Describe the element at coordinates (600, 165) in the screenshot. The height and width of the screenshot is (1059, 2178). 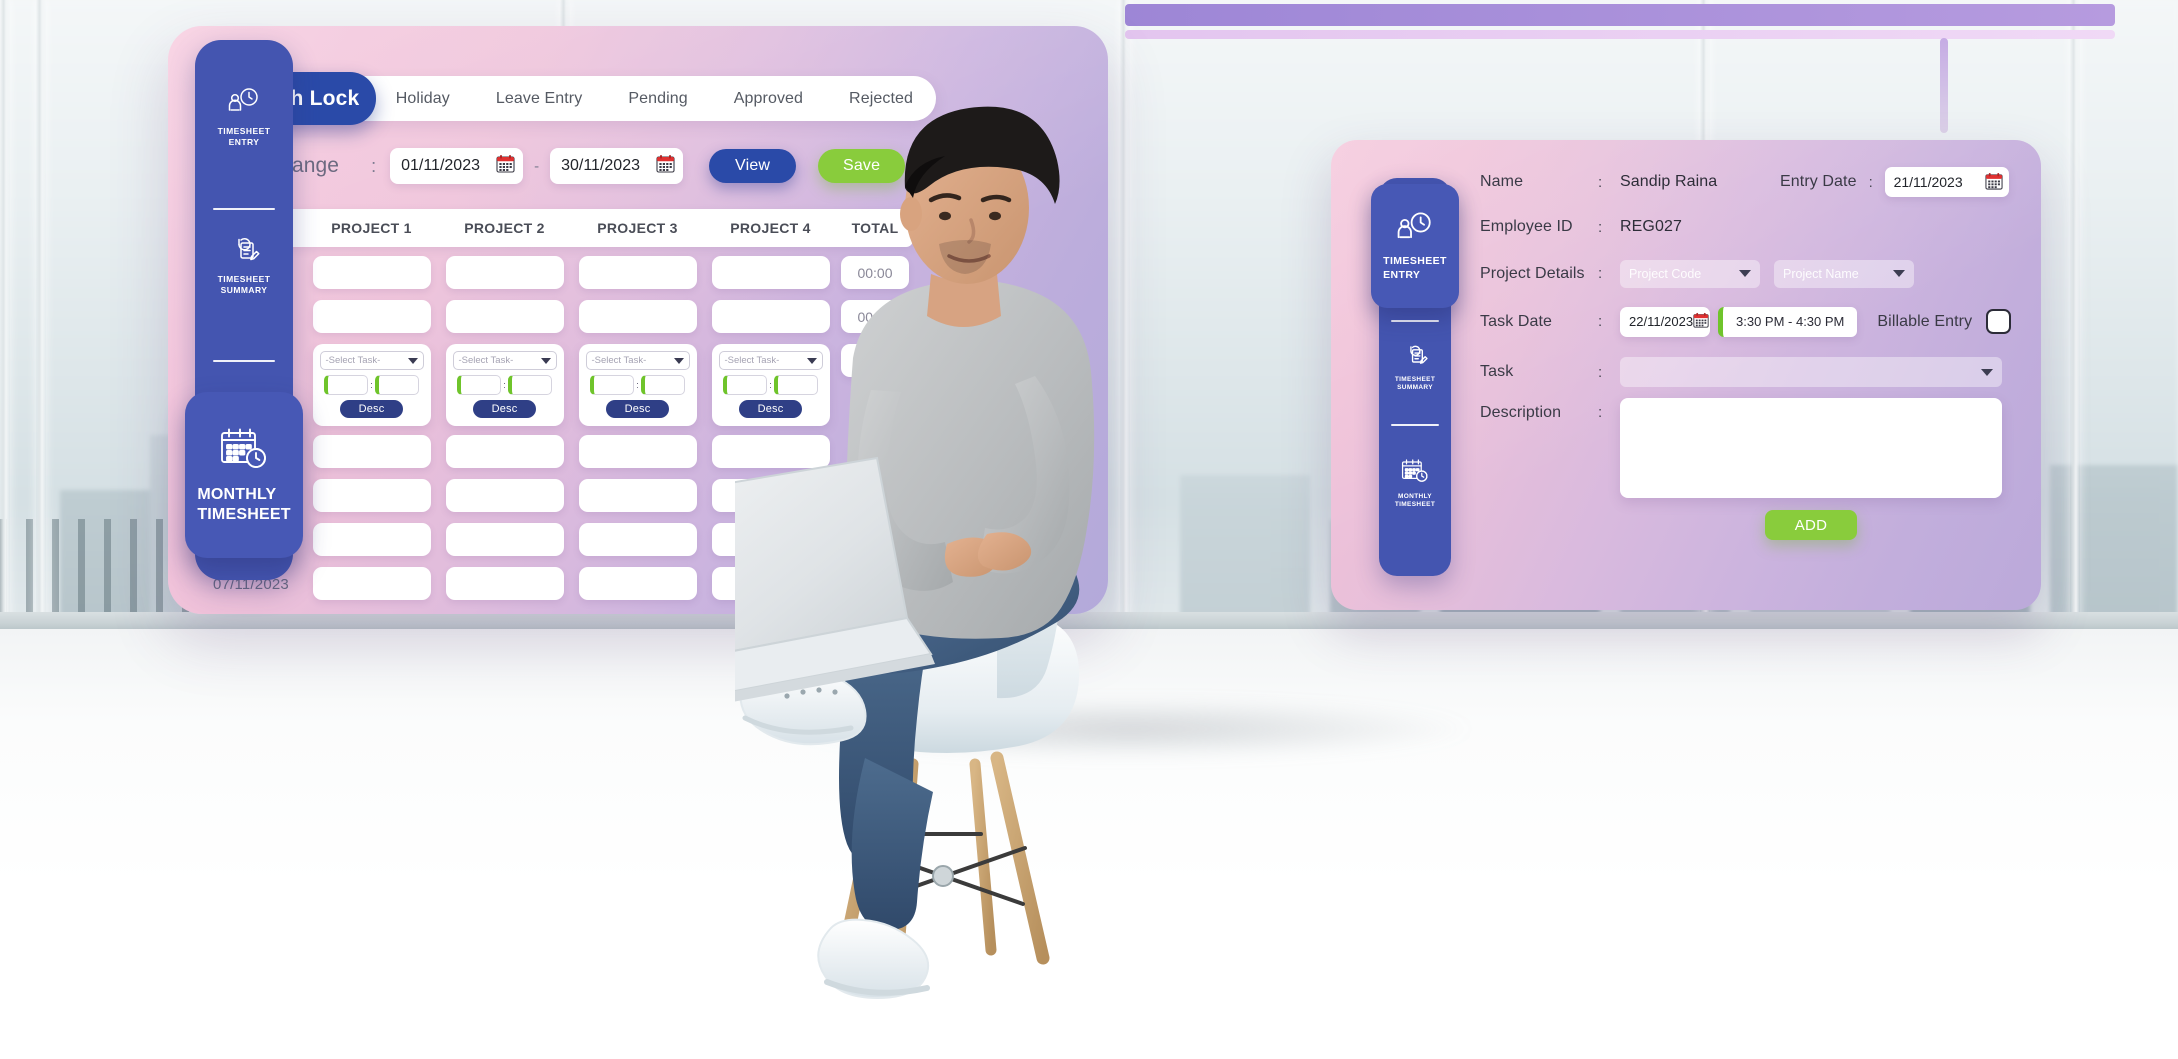
I see `date-to-value: 30/11/2023` at that location.